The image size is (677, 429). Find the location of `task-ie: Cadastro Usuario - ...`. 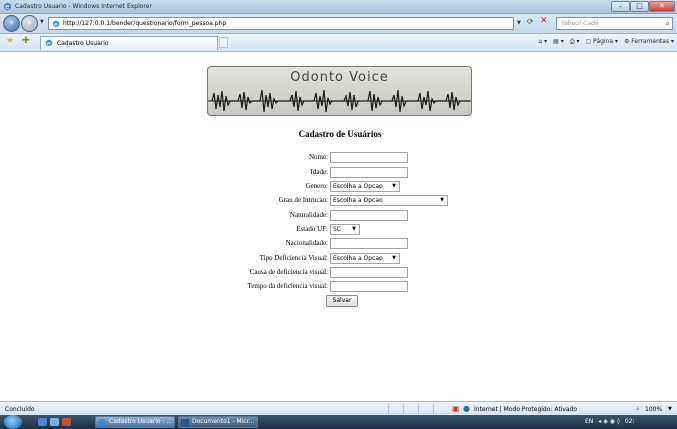

task-ie: Cadastro Usuario - ... is located at coordinates (135, 422).